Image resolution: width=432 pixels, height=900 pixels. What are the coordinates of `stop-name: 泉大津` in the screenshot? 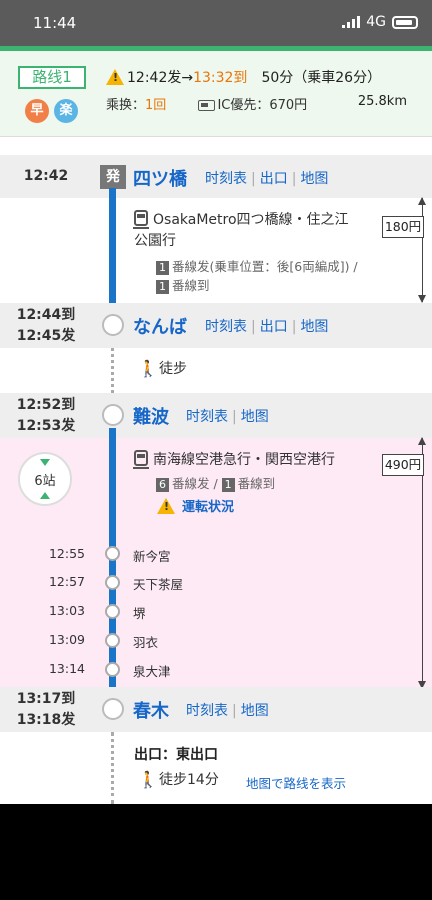 It's located at (152, 671).